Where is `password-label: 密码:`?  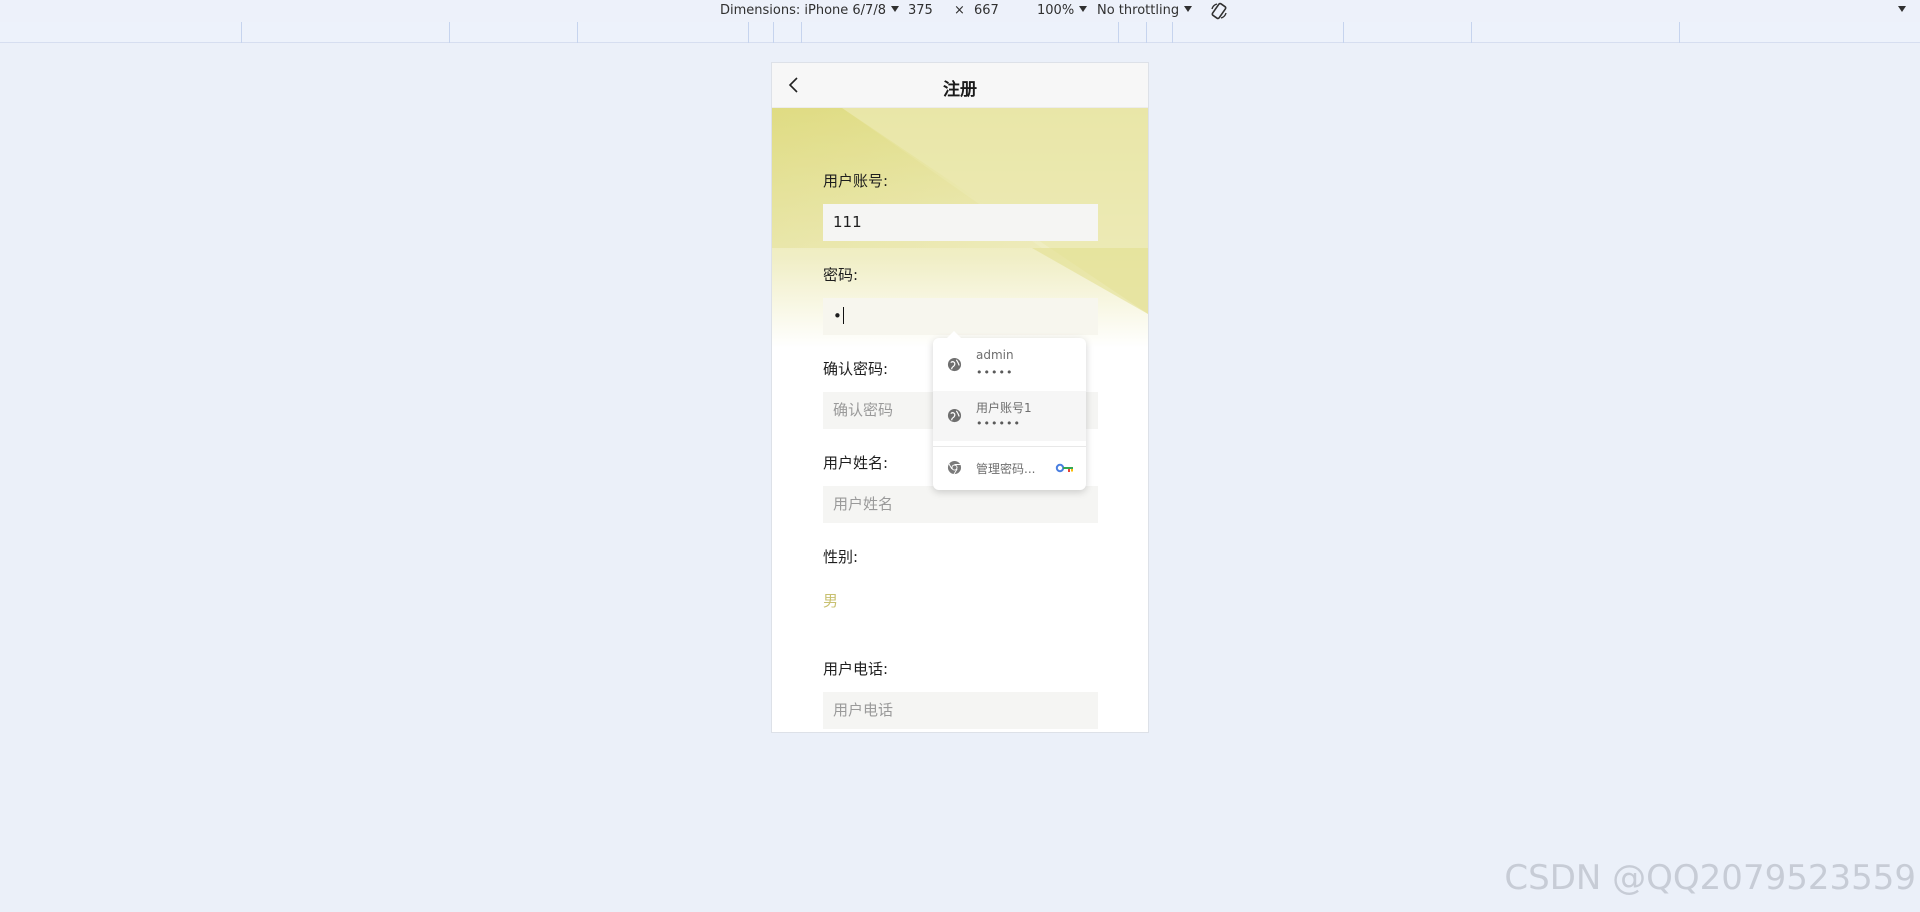 password-label: 密码: is located at coordinates (841, 275).